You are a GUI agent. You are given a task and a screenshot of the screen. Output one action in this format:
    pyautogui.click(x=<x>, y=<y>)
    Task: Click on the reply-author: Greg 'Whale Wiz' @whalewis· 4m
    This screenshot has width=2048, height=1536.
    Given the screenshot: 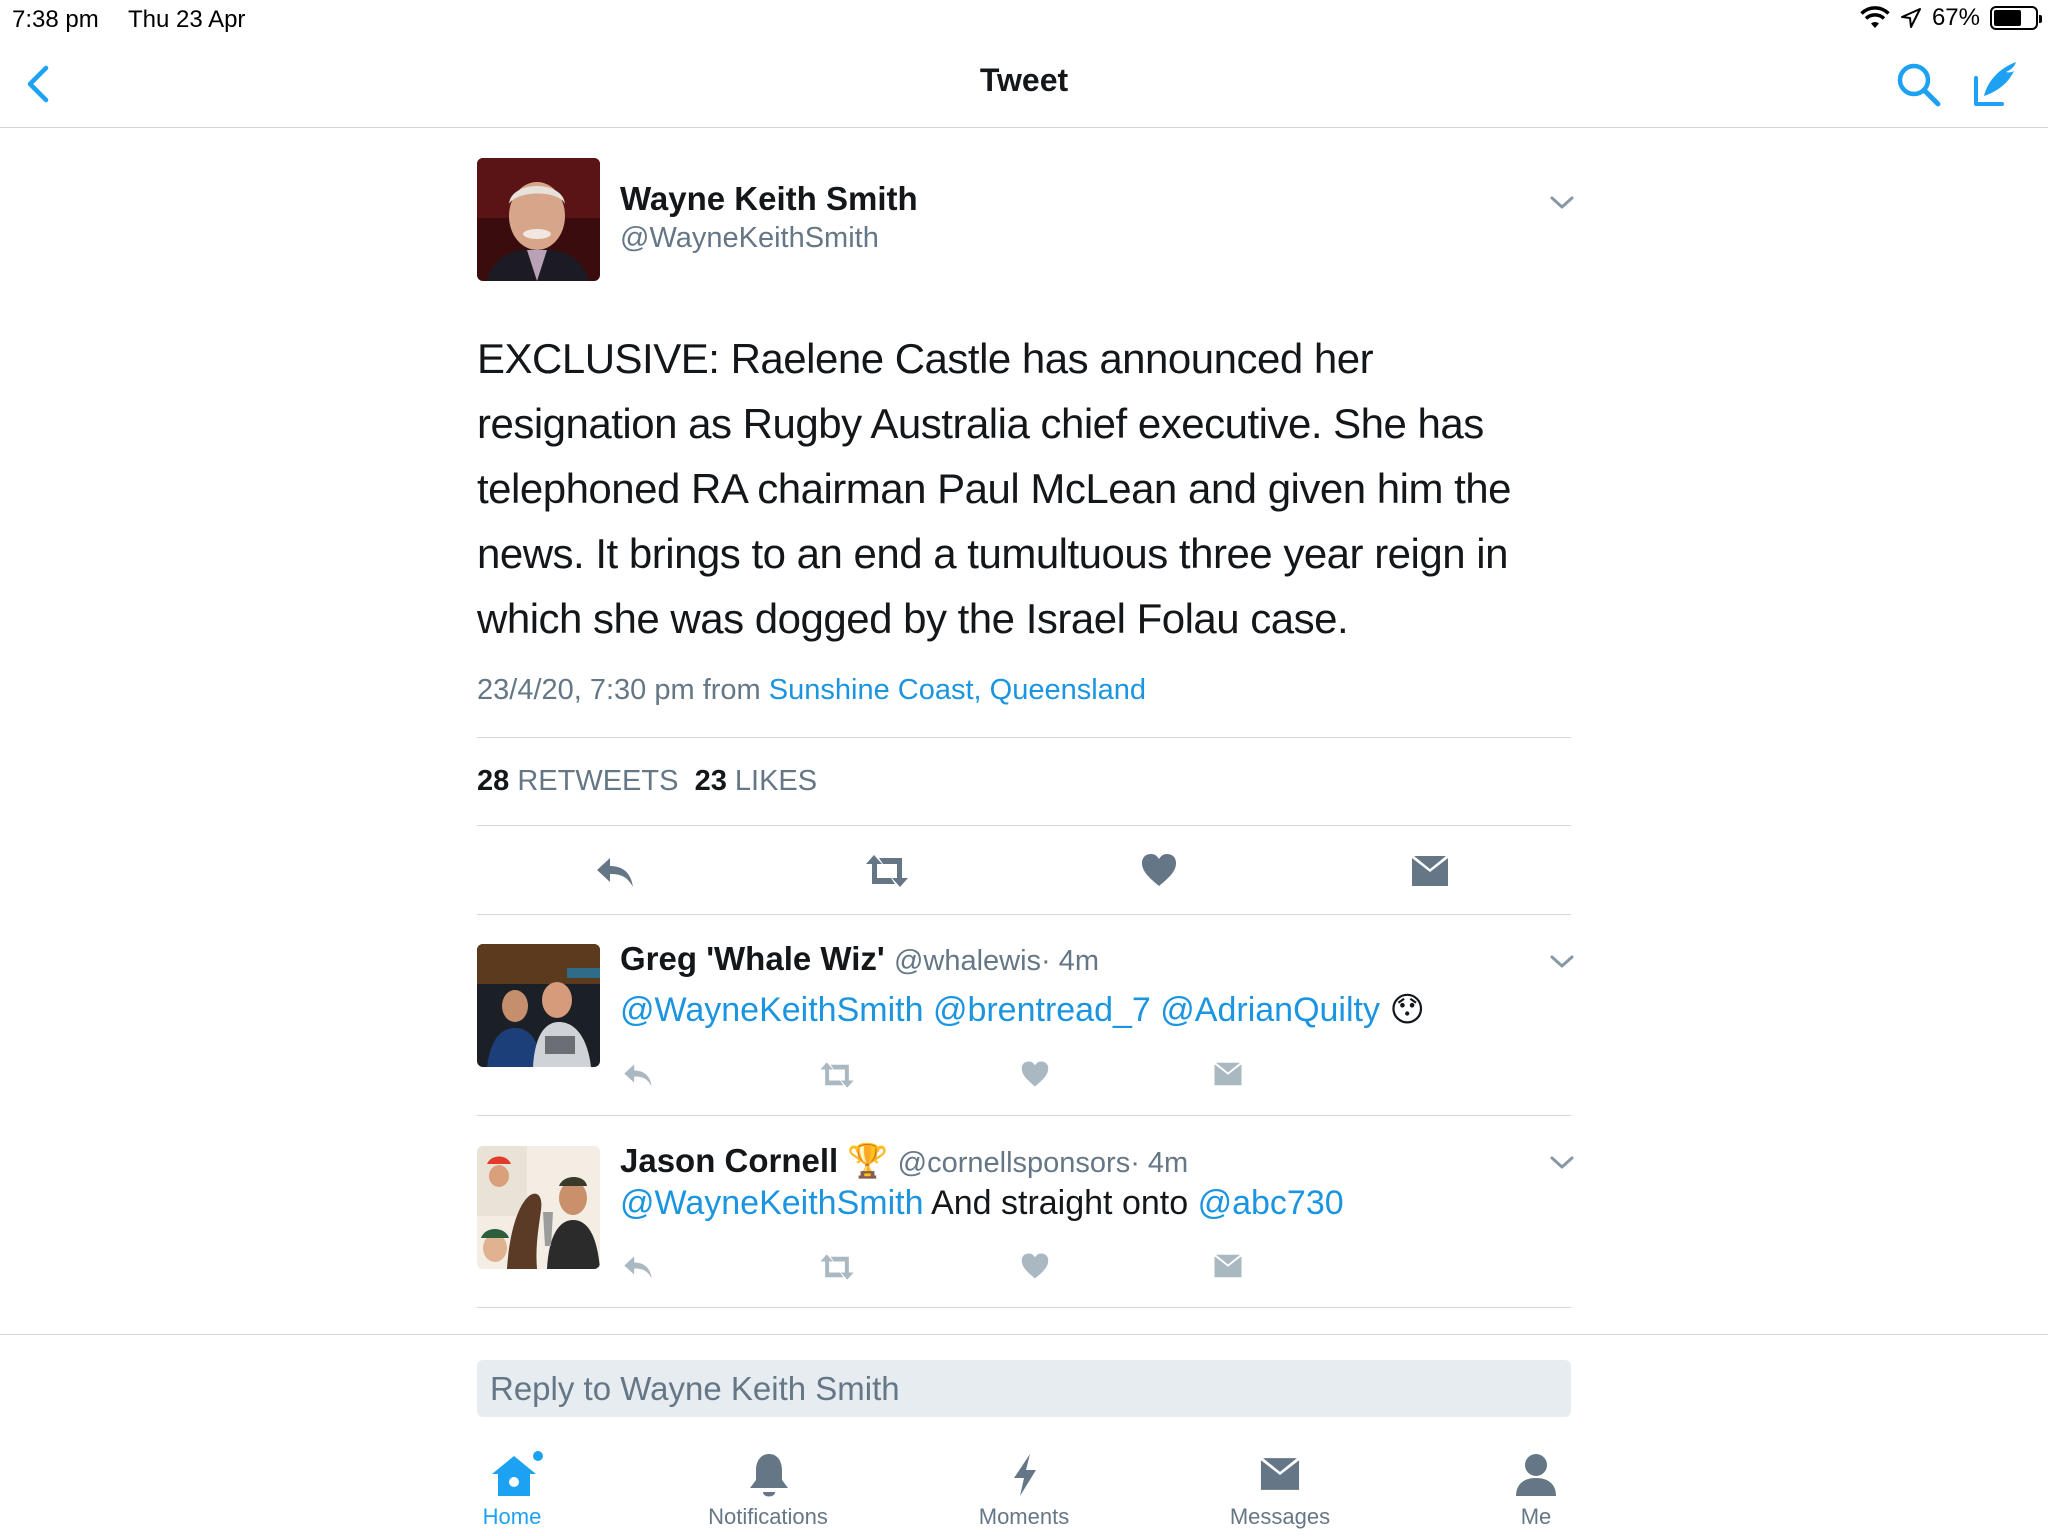 What is the action you would take?
    pyautogui.click(x=859, y=959)
    